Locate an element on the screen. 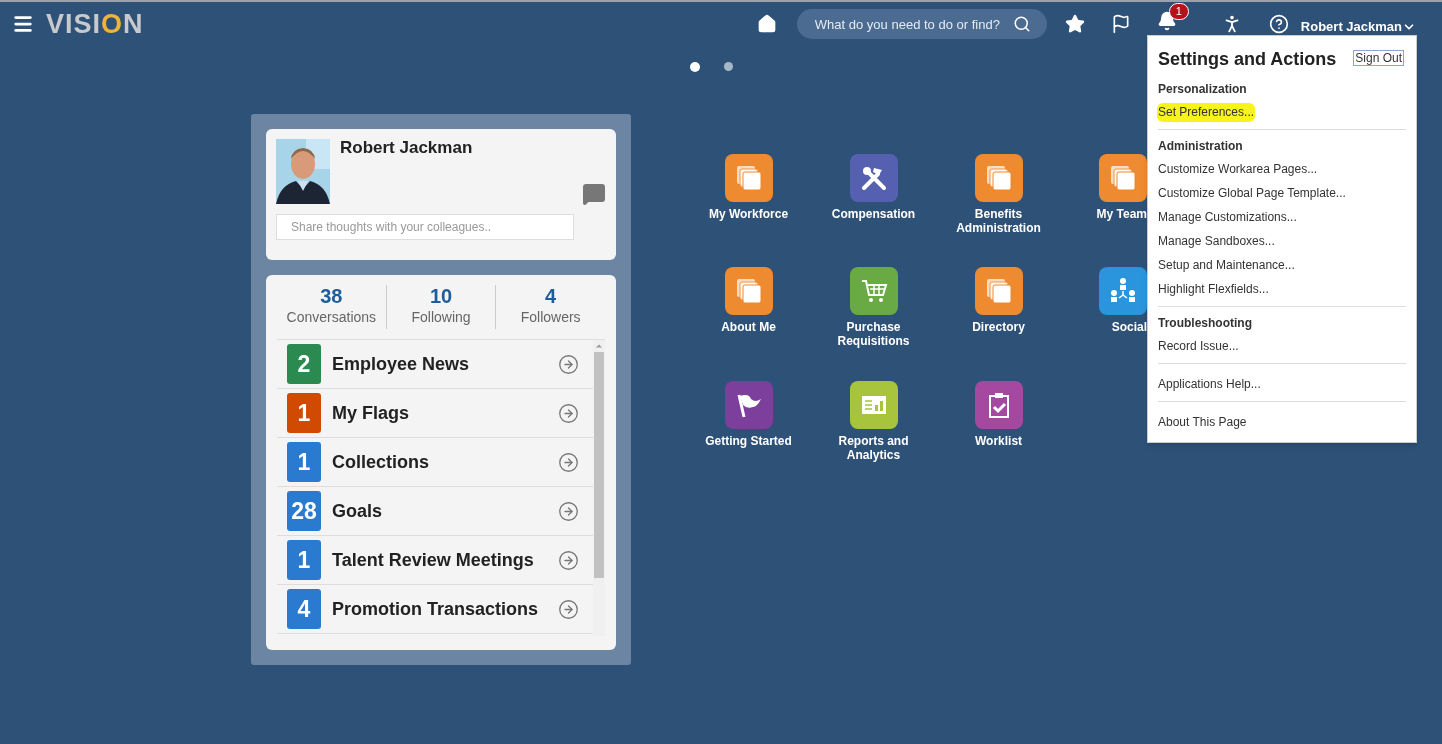 The image size is (1442, 744). search-icon is located at coordinates (1021, 24).